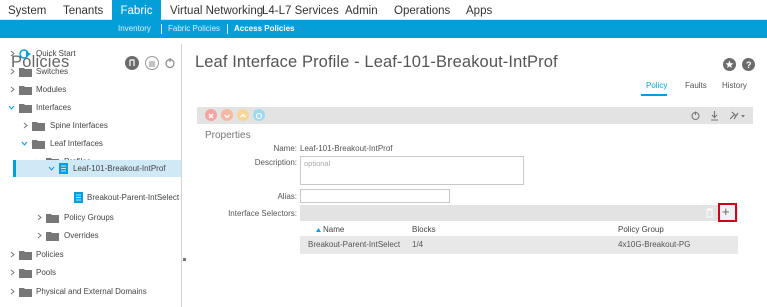  Describe the element at coordinates (227, 115) in the screenshot. I see `major-fault-icon` at that location.